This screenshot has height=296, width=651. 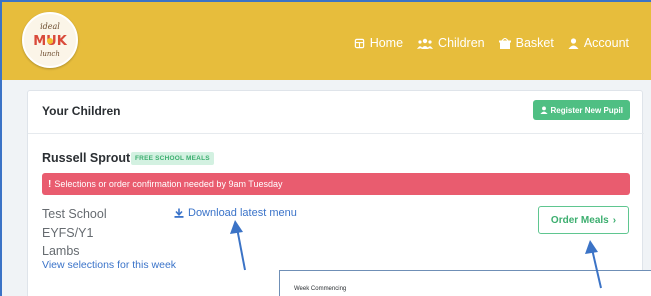 What do you see at coordinates (425, 43) in the screenshot?
I see `children-icon` at bounding box center [425, 43].